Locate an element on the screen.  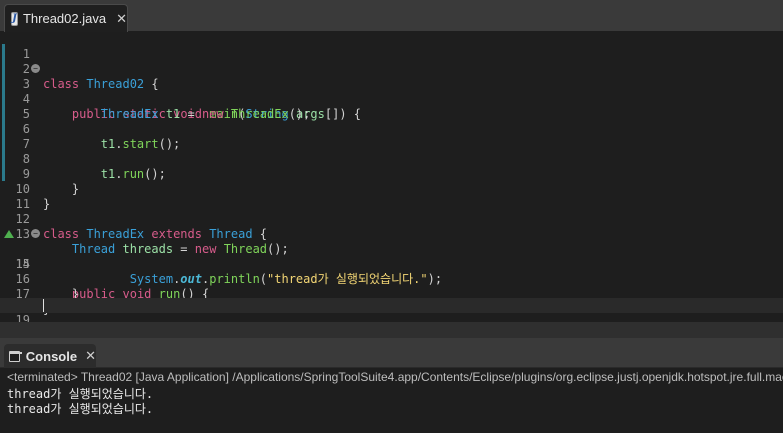
console-tab: Console ✕ is located at coordinates (50, 356).